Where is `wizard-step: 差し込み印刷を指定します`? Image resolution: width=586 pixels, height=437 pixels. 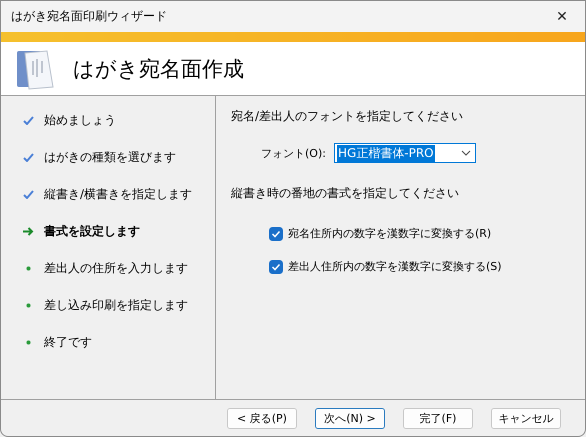
wizard-step: 差し込み印刷を指定します is located at coordinates (116, 305).